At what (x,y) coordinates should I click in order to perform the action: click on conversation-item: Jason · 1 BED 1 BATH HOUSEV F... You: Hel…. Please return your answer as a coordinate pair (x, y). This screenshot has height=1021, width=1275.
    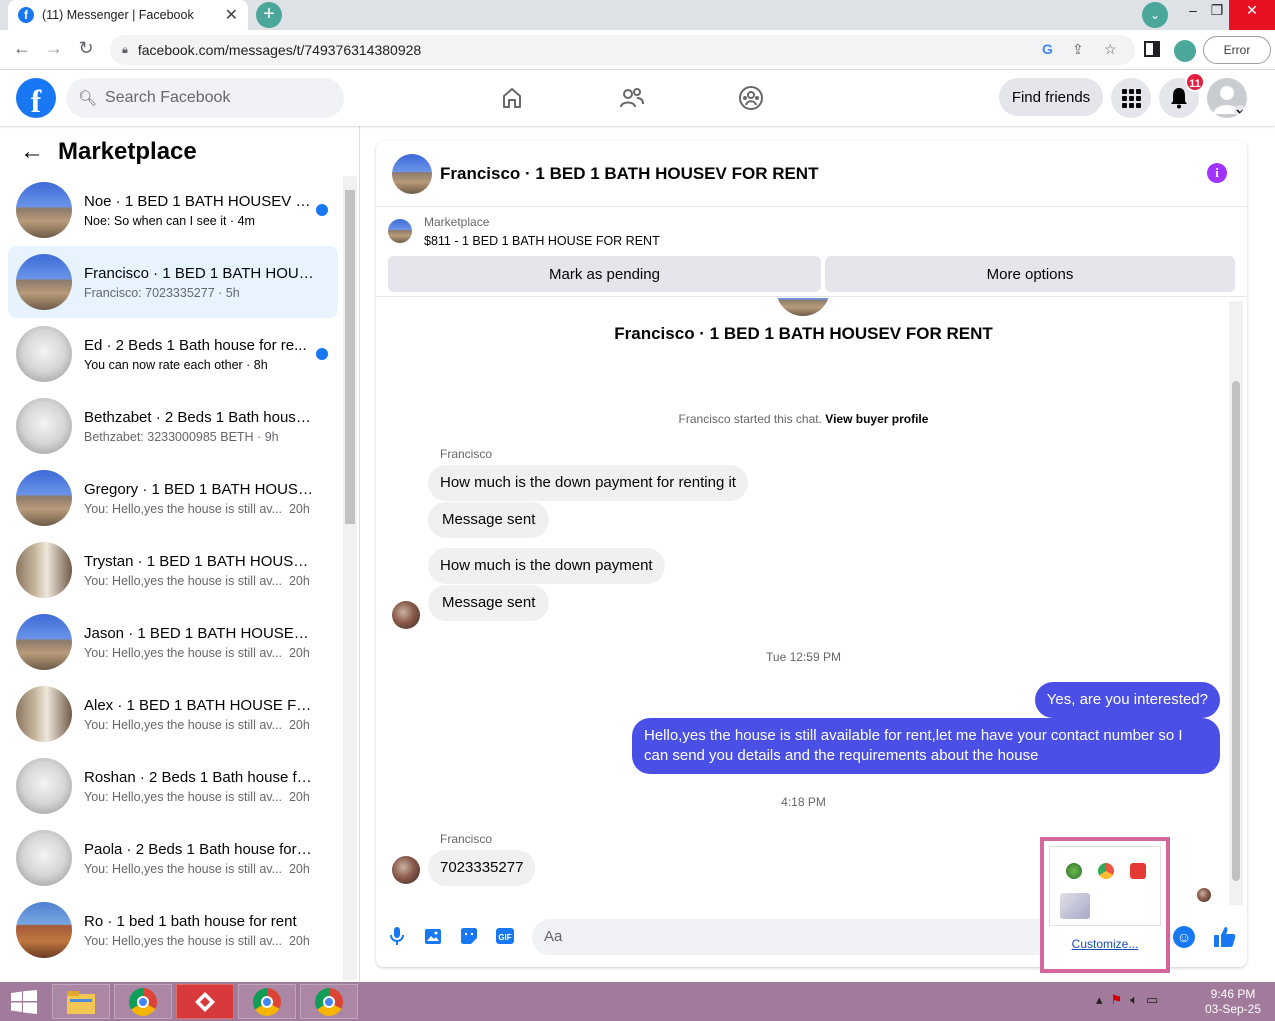
    Looking at the image, I should click on (173, 642).